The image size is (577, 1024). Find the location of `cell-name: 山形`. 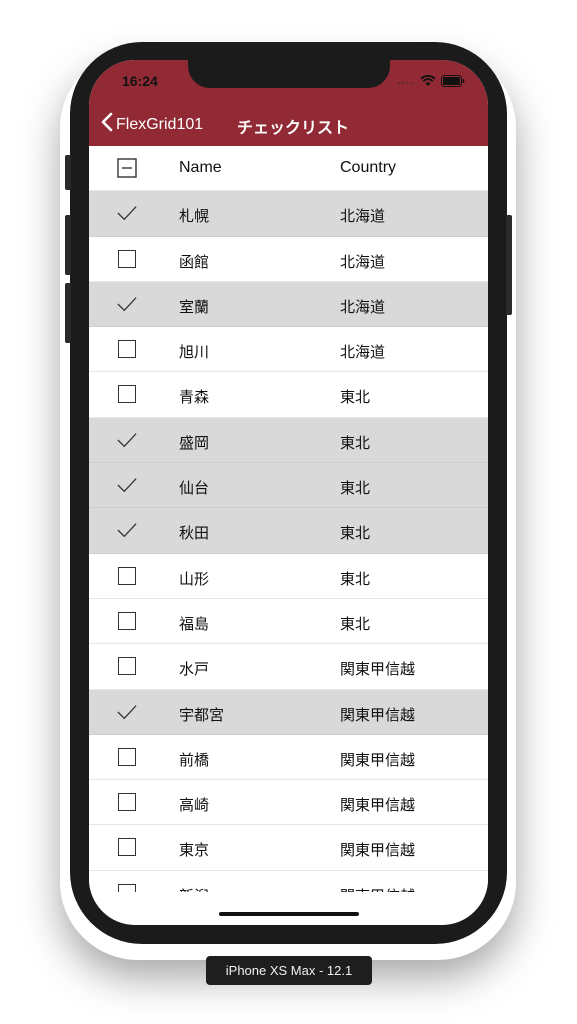

cell-name: 山形 is located at coordinates (194, 579).